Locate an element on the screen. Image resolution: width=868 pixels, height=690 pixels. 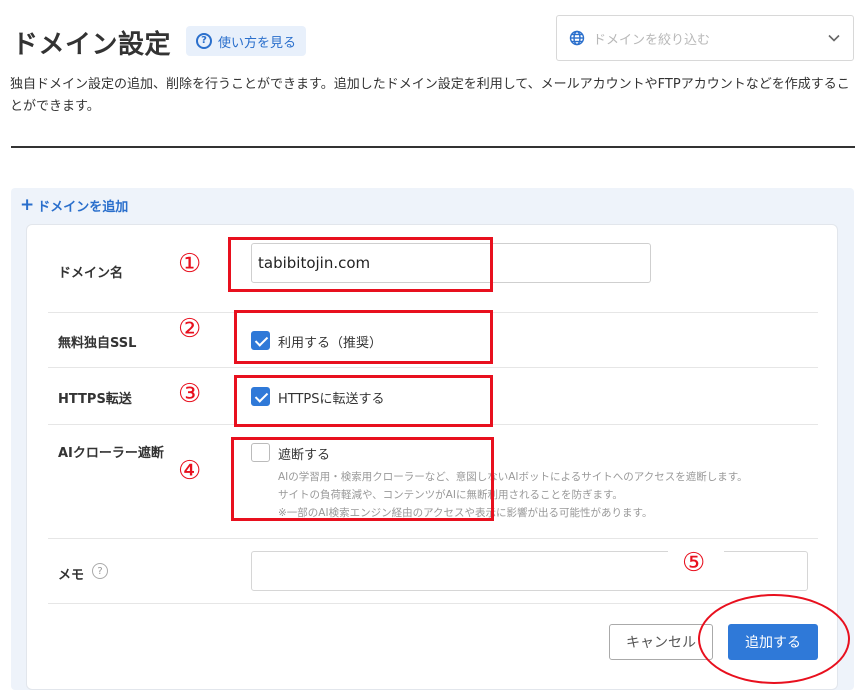
domain-filter-select: ドメインを絞り込む is located at coordinates (705, 38).